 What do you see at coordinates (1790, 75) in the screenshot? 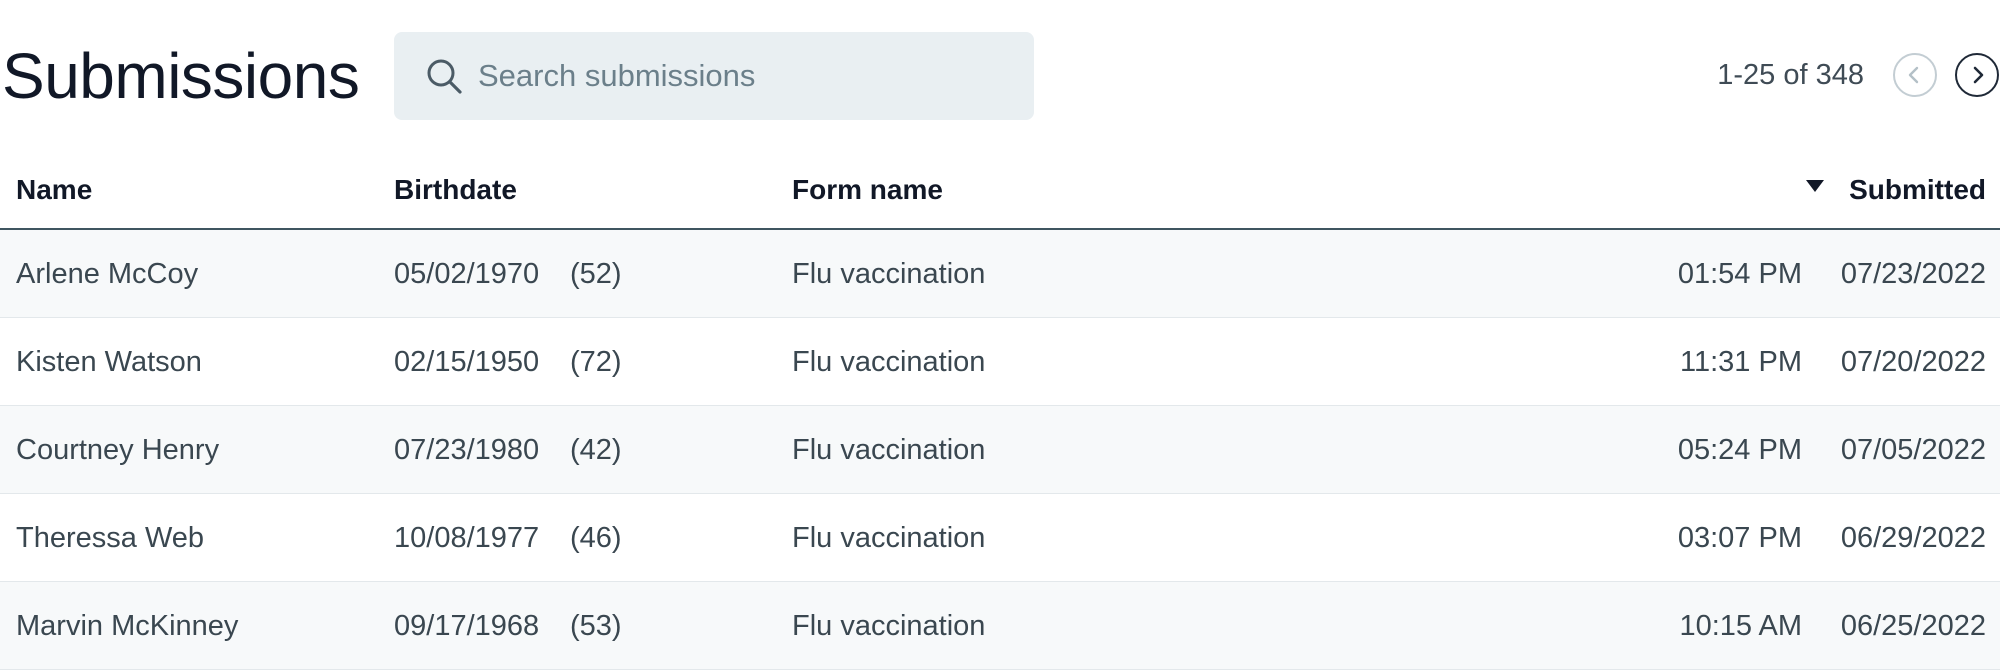
I see `pagination-range: 1-25 of 348` at bounding box center [1790, 75].